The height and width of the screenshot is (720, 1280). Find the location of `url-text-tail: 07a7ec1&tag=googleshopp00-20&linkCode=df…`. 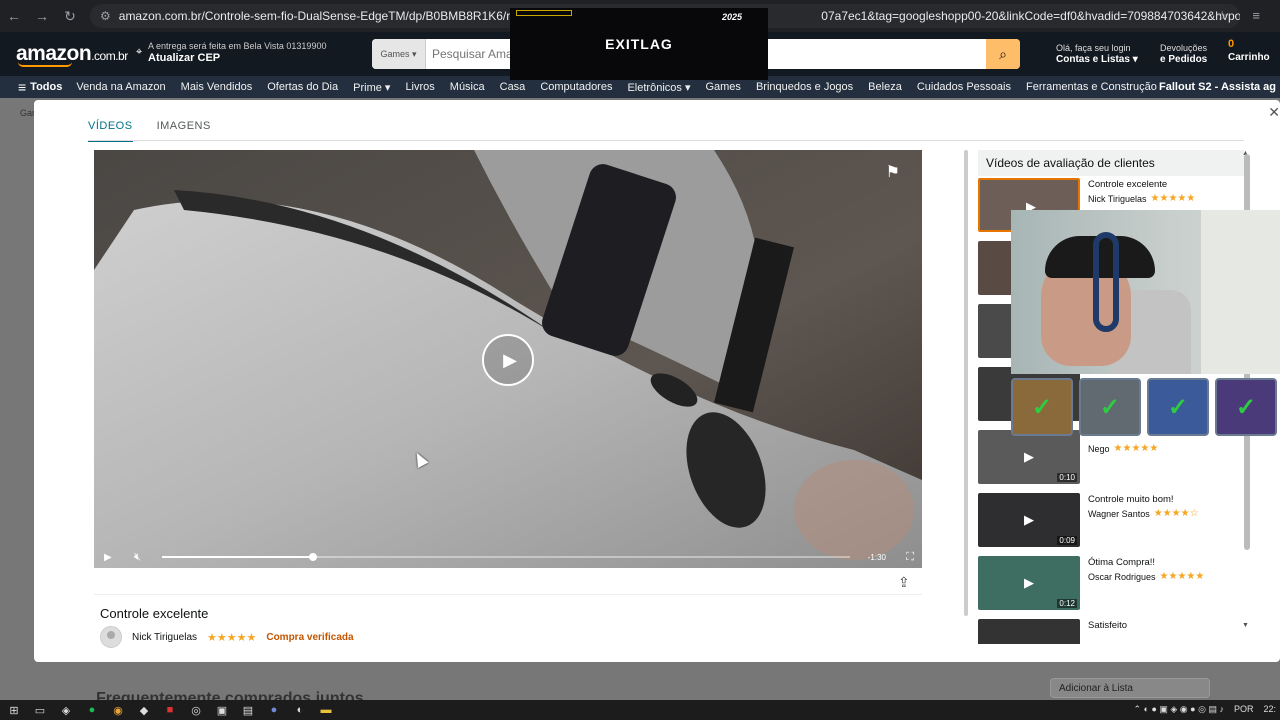

url-text-tail: 07a7ec1&tag=googleshopp00-20&linkCode=df… is located at coordinates (1030, 16).